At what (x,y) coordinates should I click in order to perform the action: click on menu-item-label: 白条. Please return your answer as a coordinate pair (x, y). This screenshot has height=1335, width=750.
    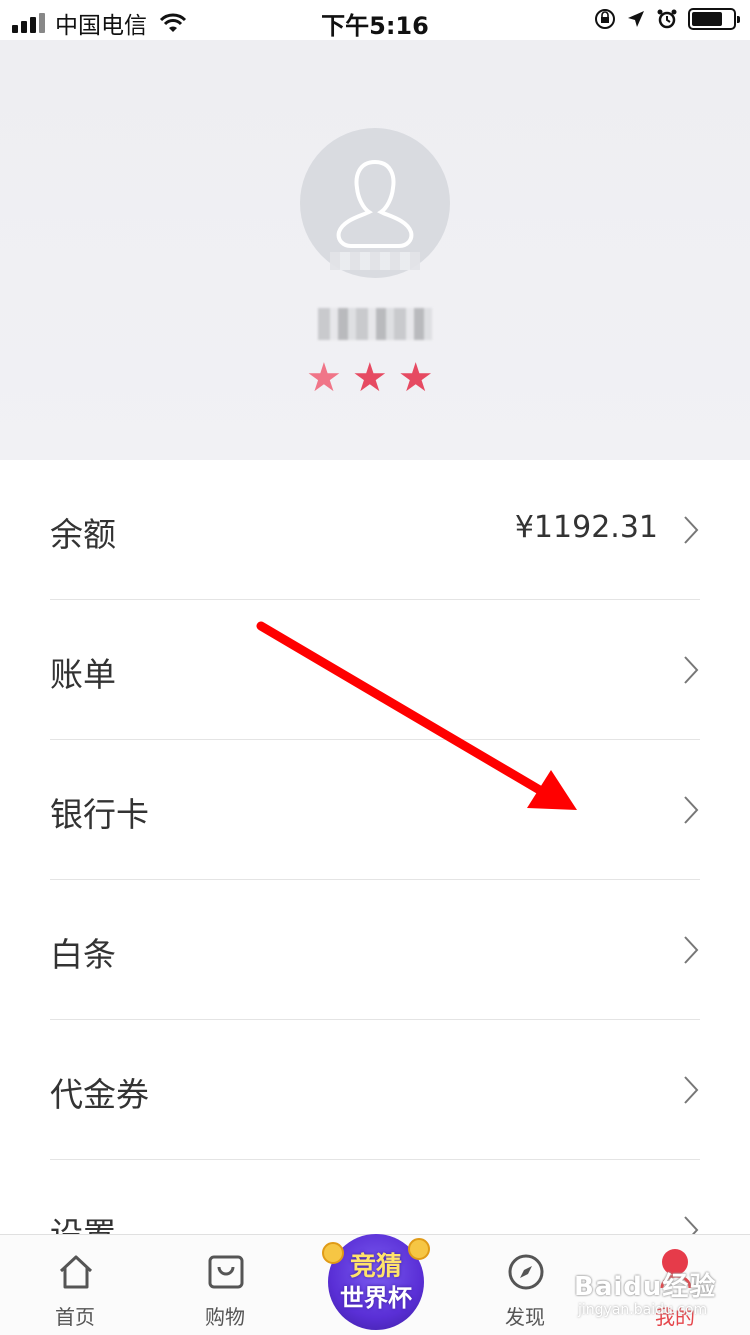
    Looking at the image, I should click on (83, 954).